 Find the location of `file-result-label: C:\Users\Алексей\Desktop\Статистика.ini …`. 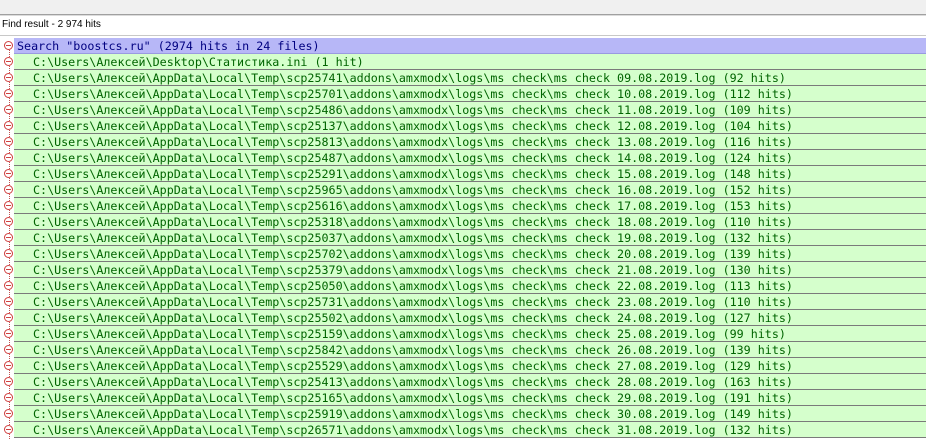

file-result-label: C:\Users\Алексей\Desktop\Статистика.ini … is located at coordinates (198, 62).